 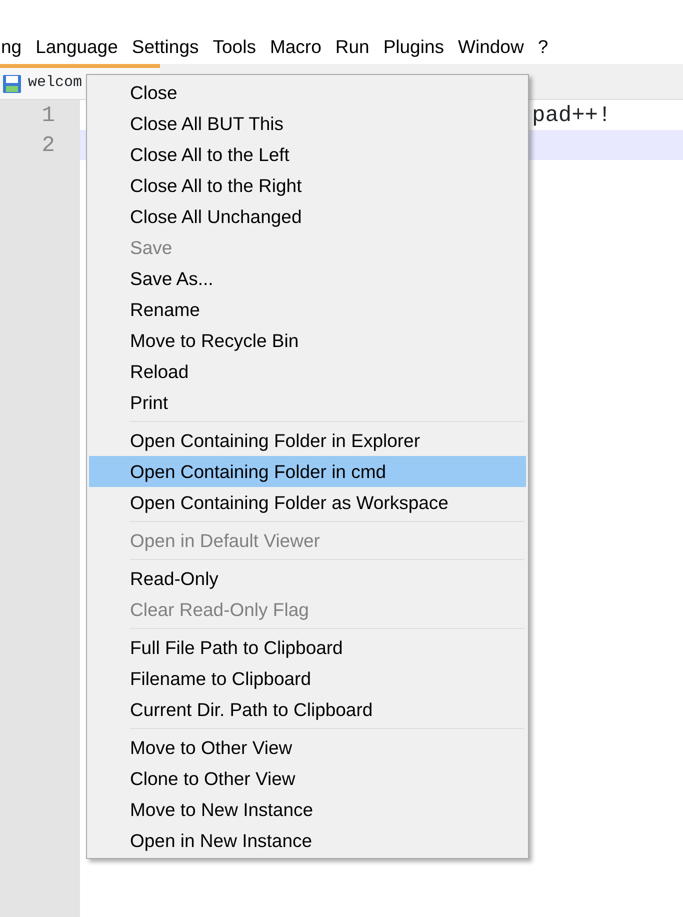 I want to click on menu-item: Read-Only, so click(x=307, y=578).